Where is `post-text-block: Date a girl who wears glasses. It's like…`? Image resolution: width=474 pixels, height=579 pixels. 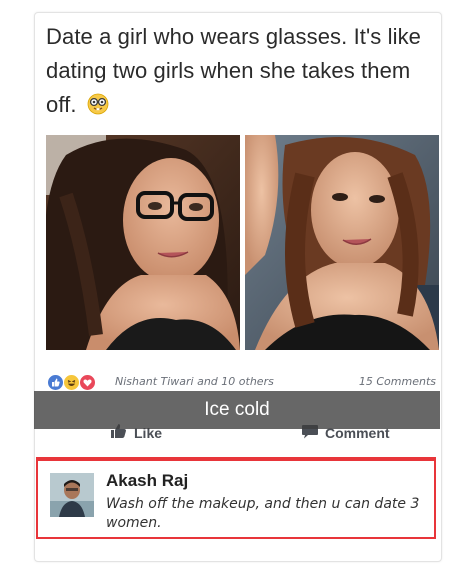
post-text-block: Date a girl who wears glasses. It's like… is located at coordinates (238, 71).